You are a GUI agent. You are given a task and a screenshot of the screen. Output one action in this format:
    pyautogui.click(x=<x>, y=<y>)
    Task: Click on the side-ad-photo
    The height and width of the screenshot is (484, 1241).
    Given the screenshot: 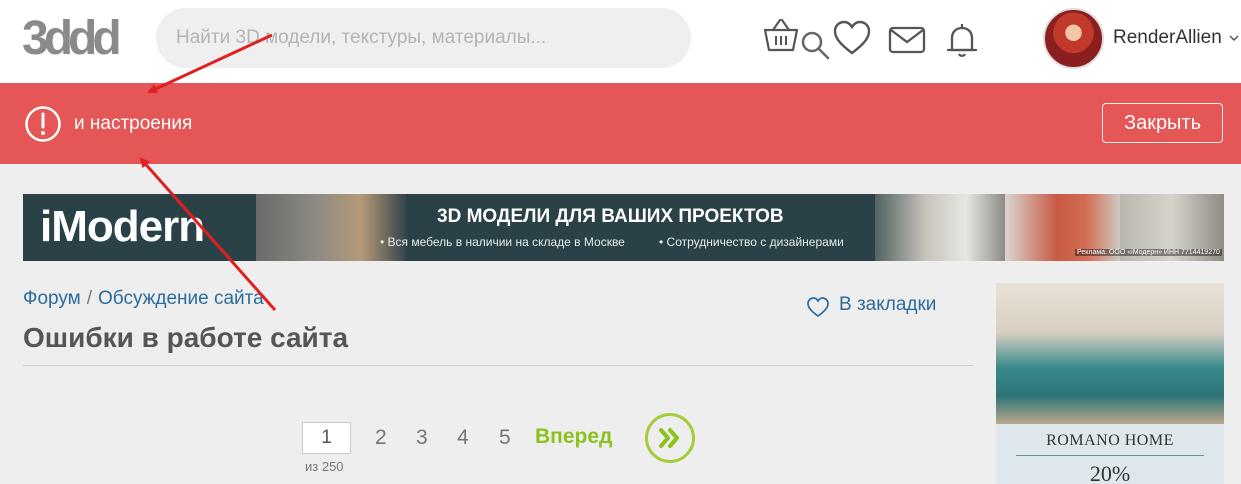 What is the action you would take?
    pyautogui.click(x=1110, y=353)
    